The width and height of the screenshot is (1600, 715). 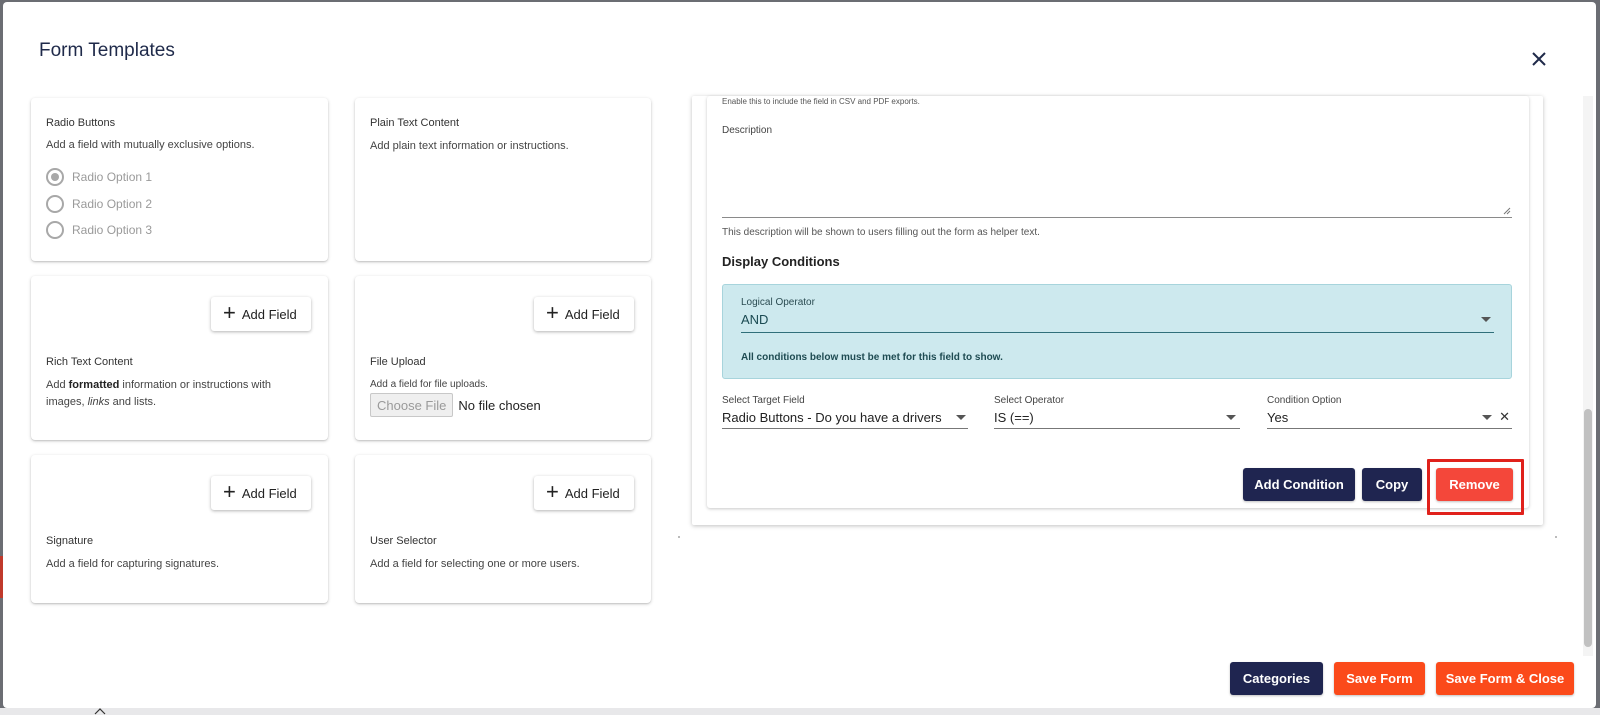 What do you see at coordinates (112, 204) in the screenshot?
I see `radio-option-label: Radio Option 2` at bounding box center [112, 204].